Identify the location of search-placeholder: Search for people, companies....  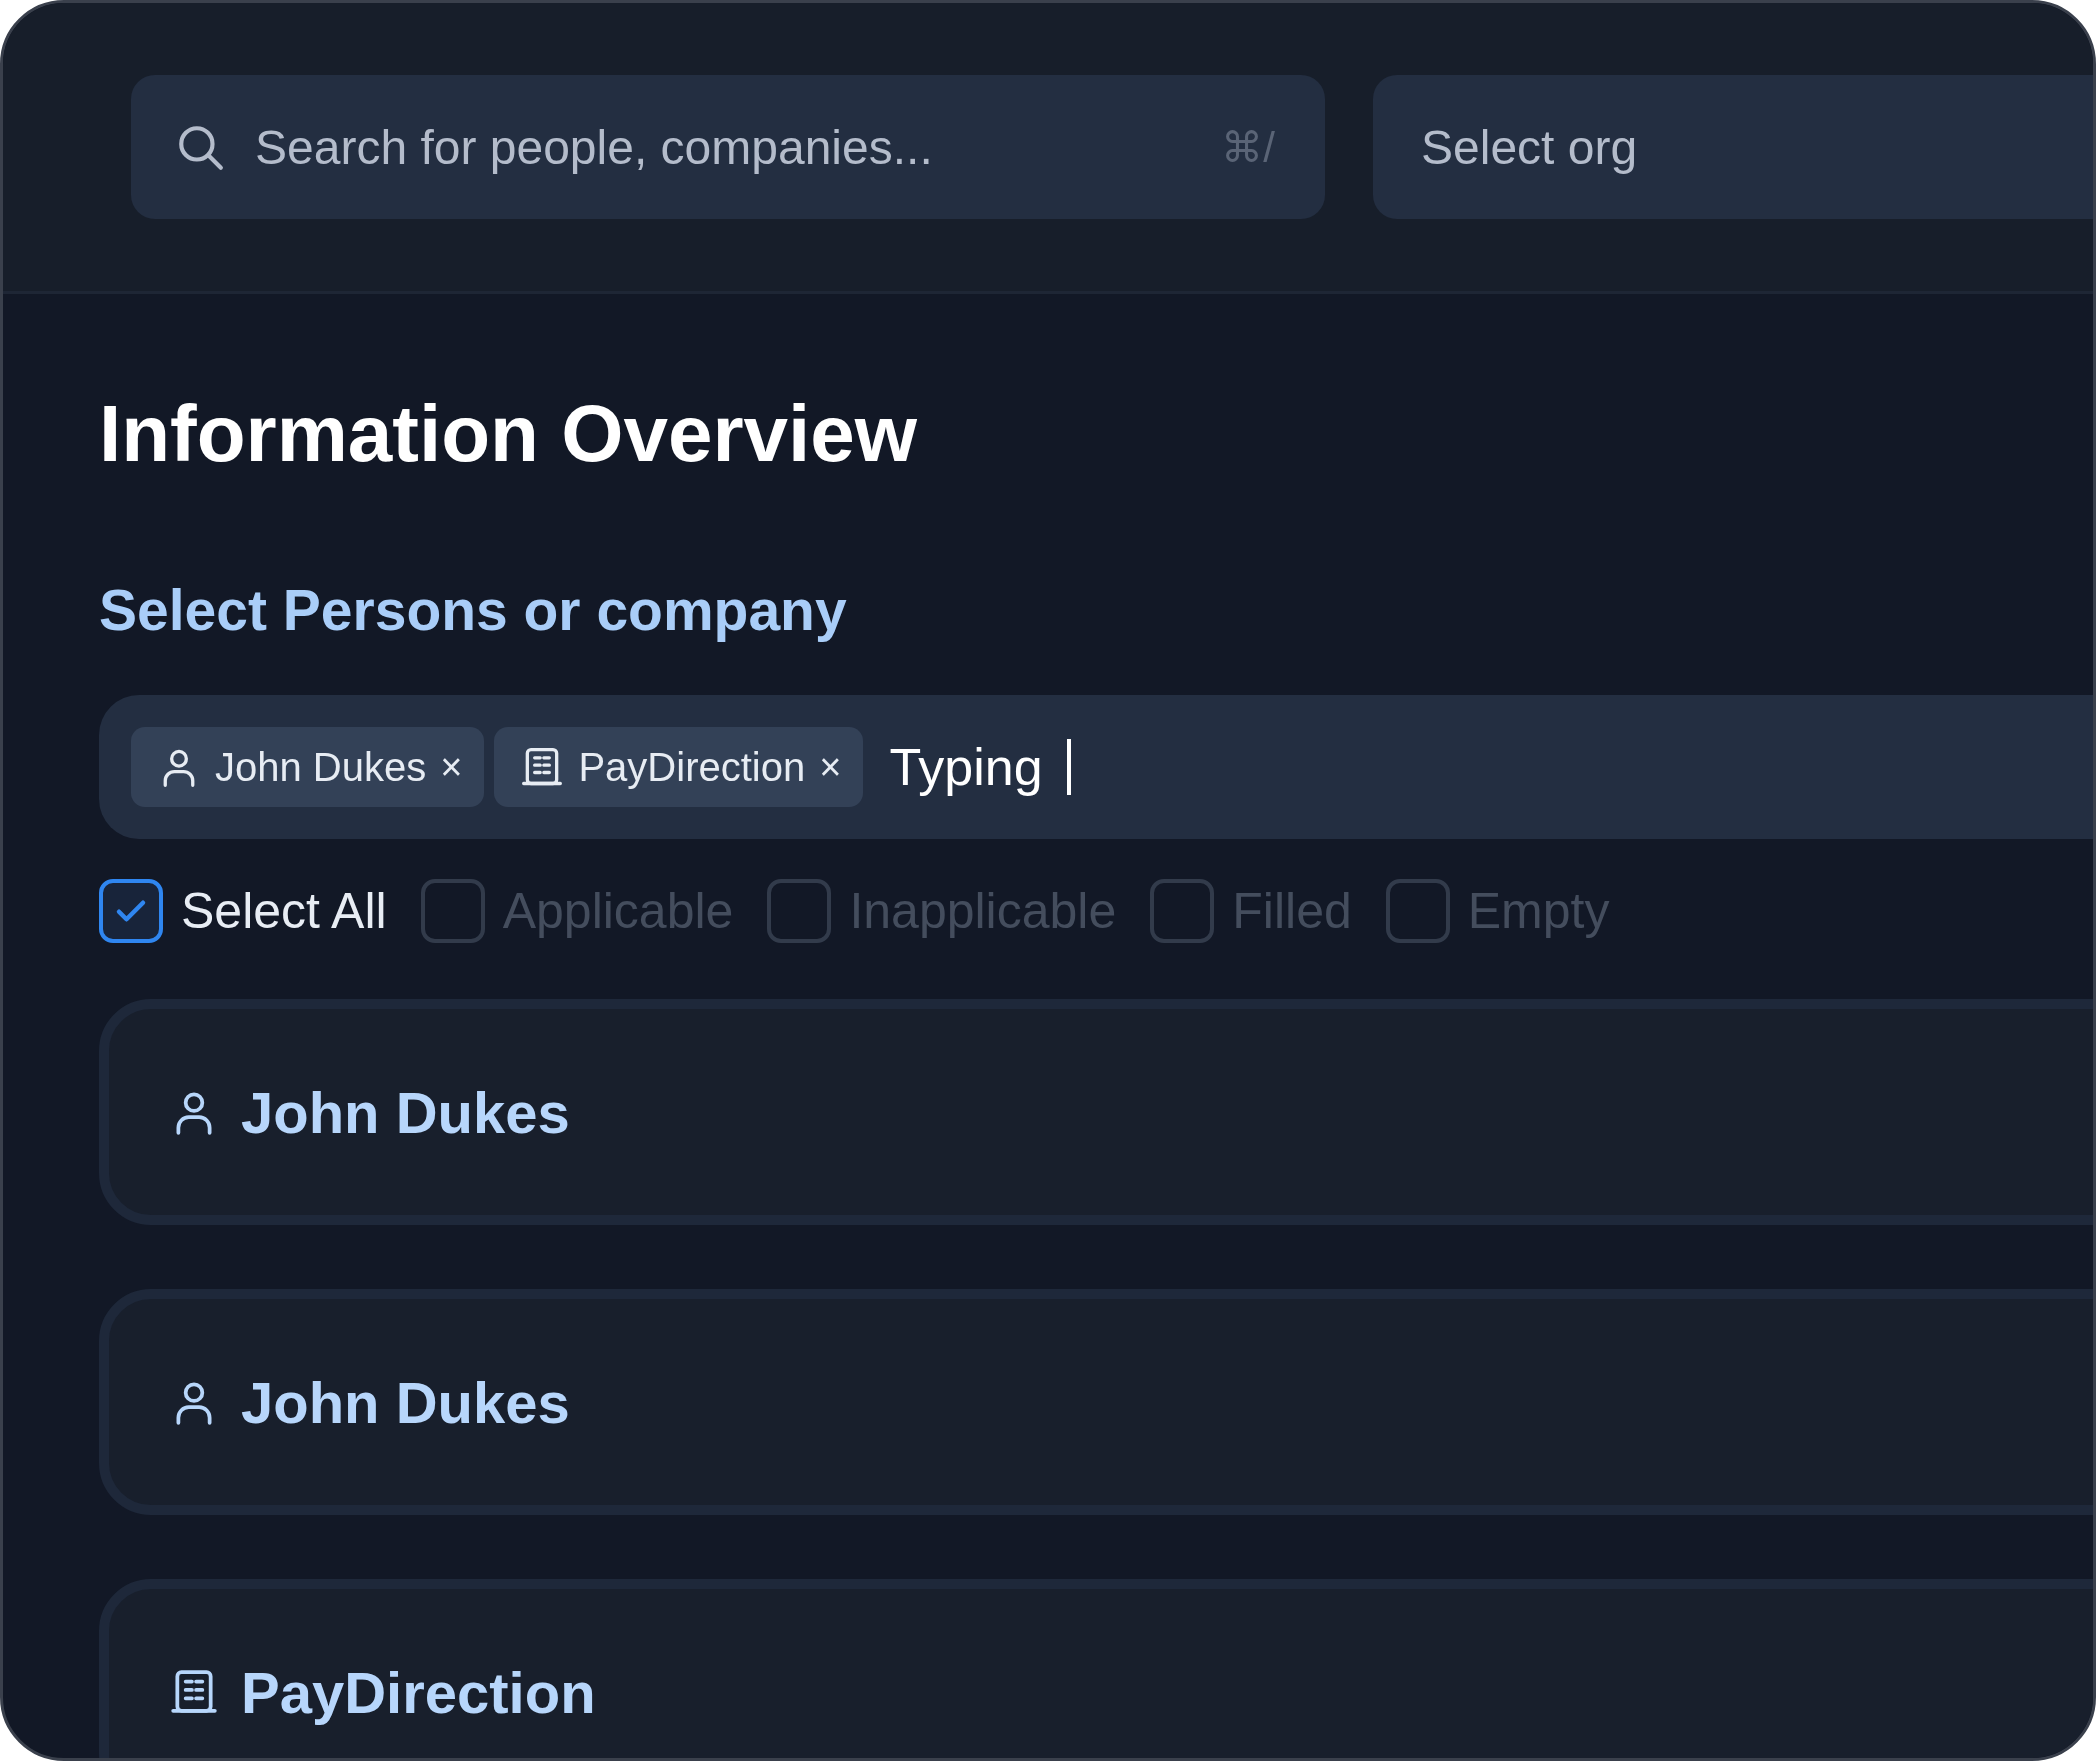
(594, 147).